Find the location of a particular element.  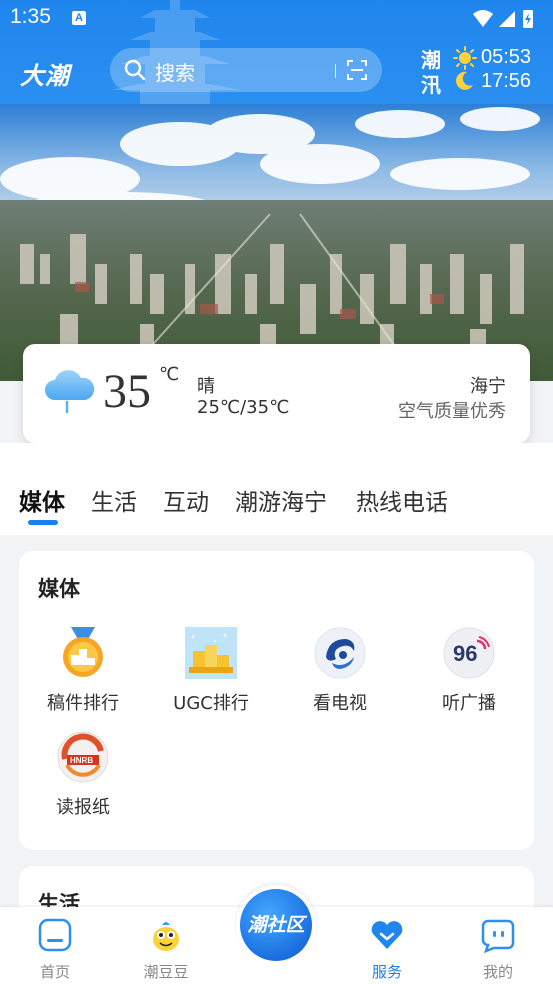

notification-icon: A is located at coordinates (79, 18).